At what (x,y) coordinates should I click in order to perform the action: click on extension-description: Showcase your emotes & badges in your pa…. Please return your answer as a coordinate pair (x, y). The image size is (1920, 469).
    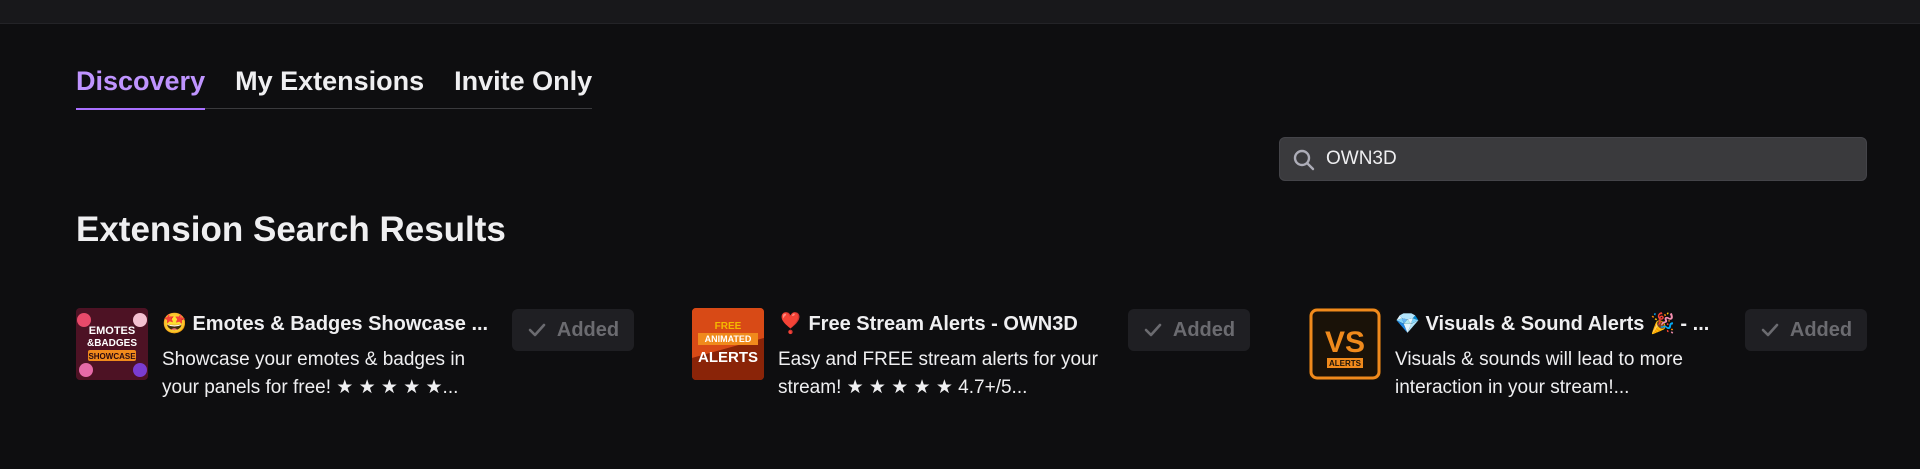
    Looking at the image, I should click on (314, 373).